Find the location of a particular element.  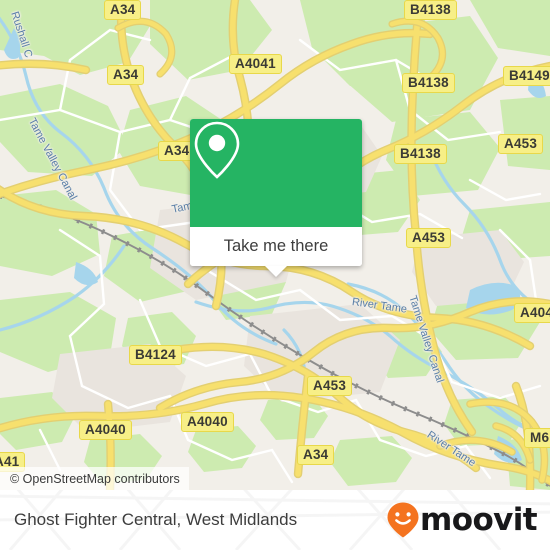

moovit-wordmark: moovit is located at coordinates (479, 519).